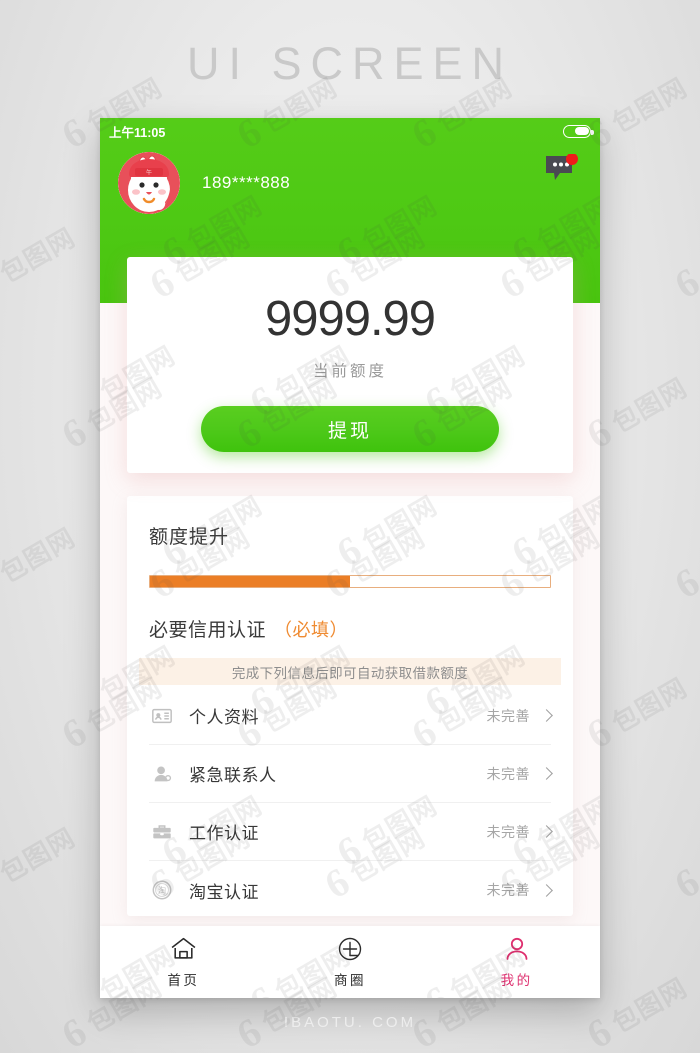 The image size is (700, 1053). I want to click on credit-progress-bar, so click(350, 581).